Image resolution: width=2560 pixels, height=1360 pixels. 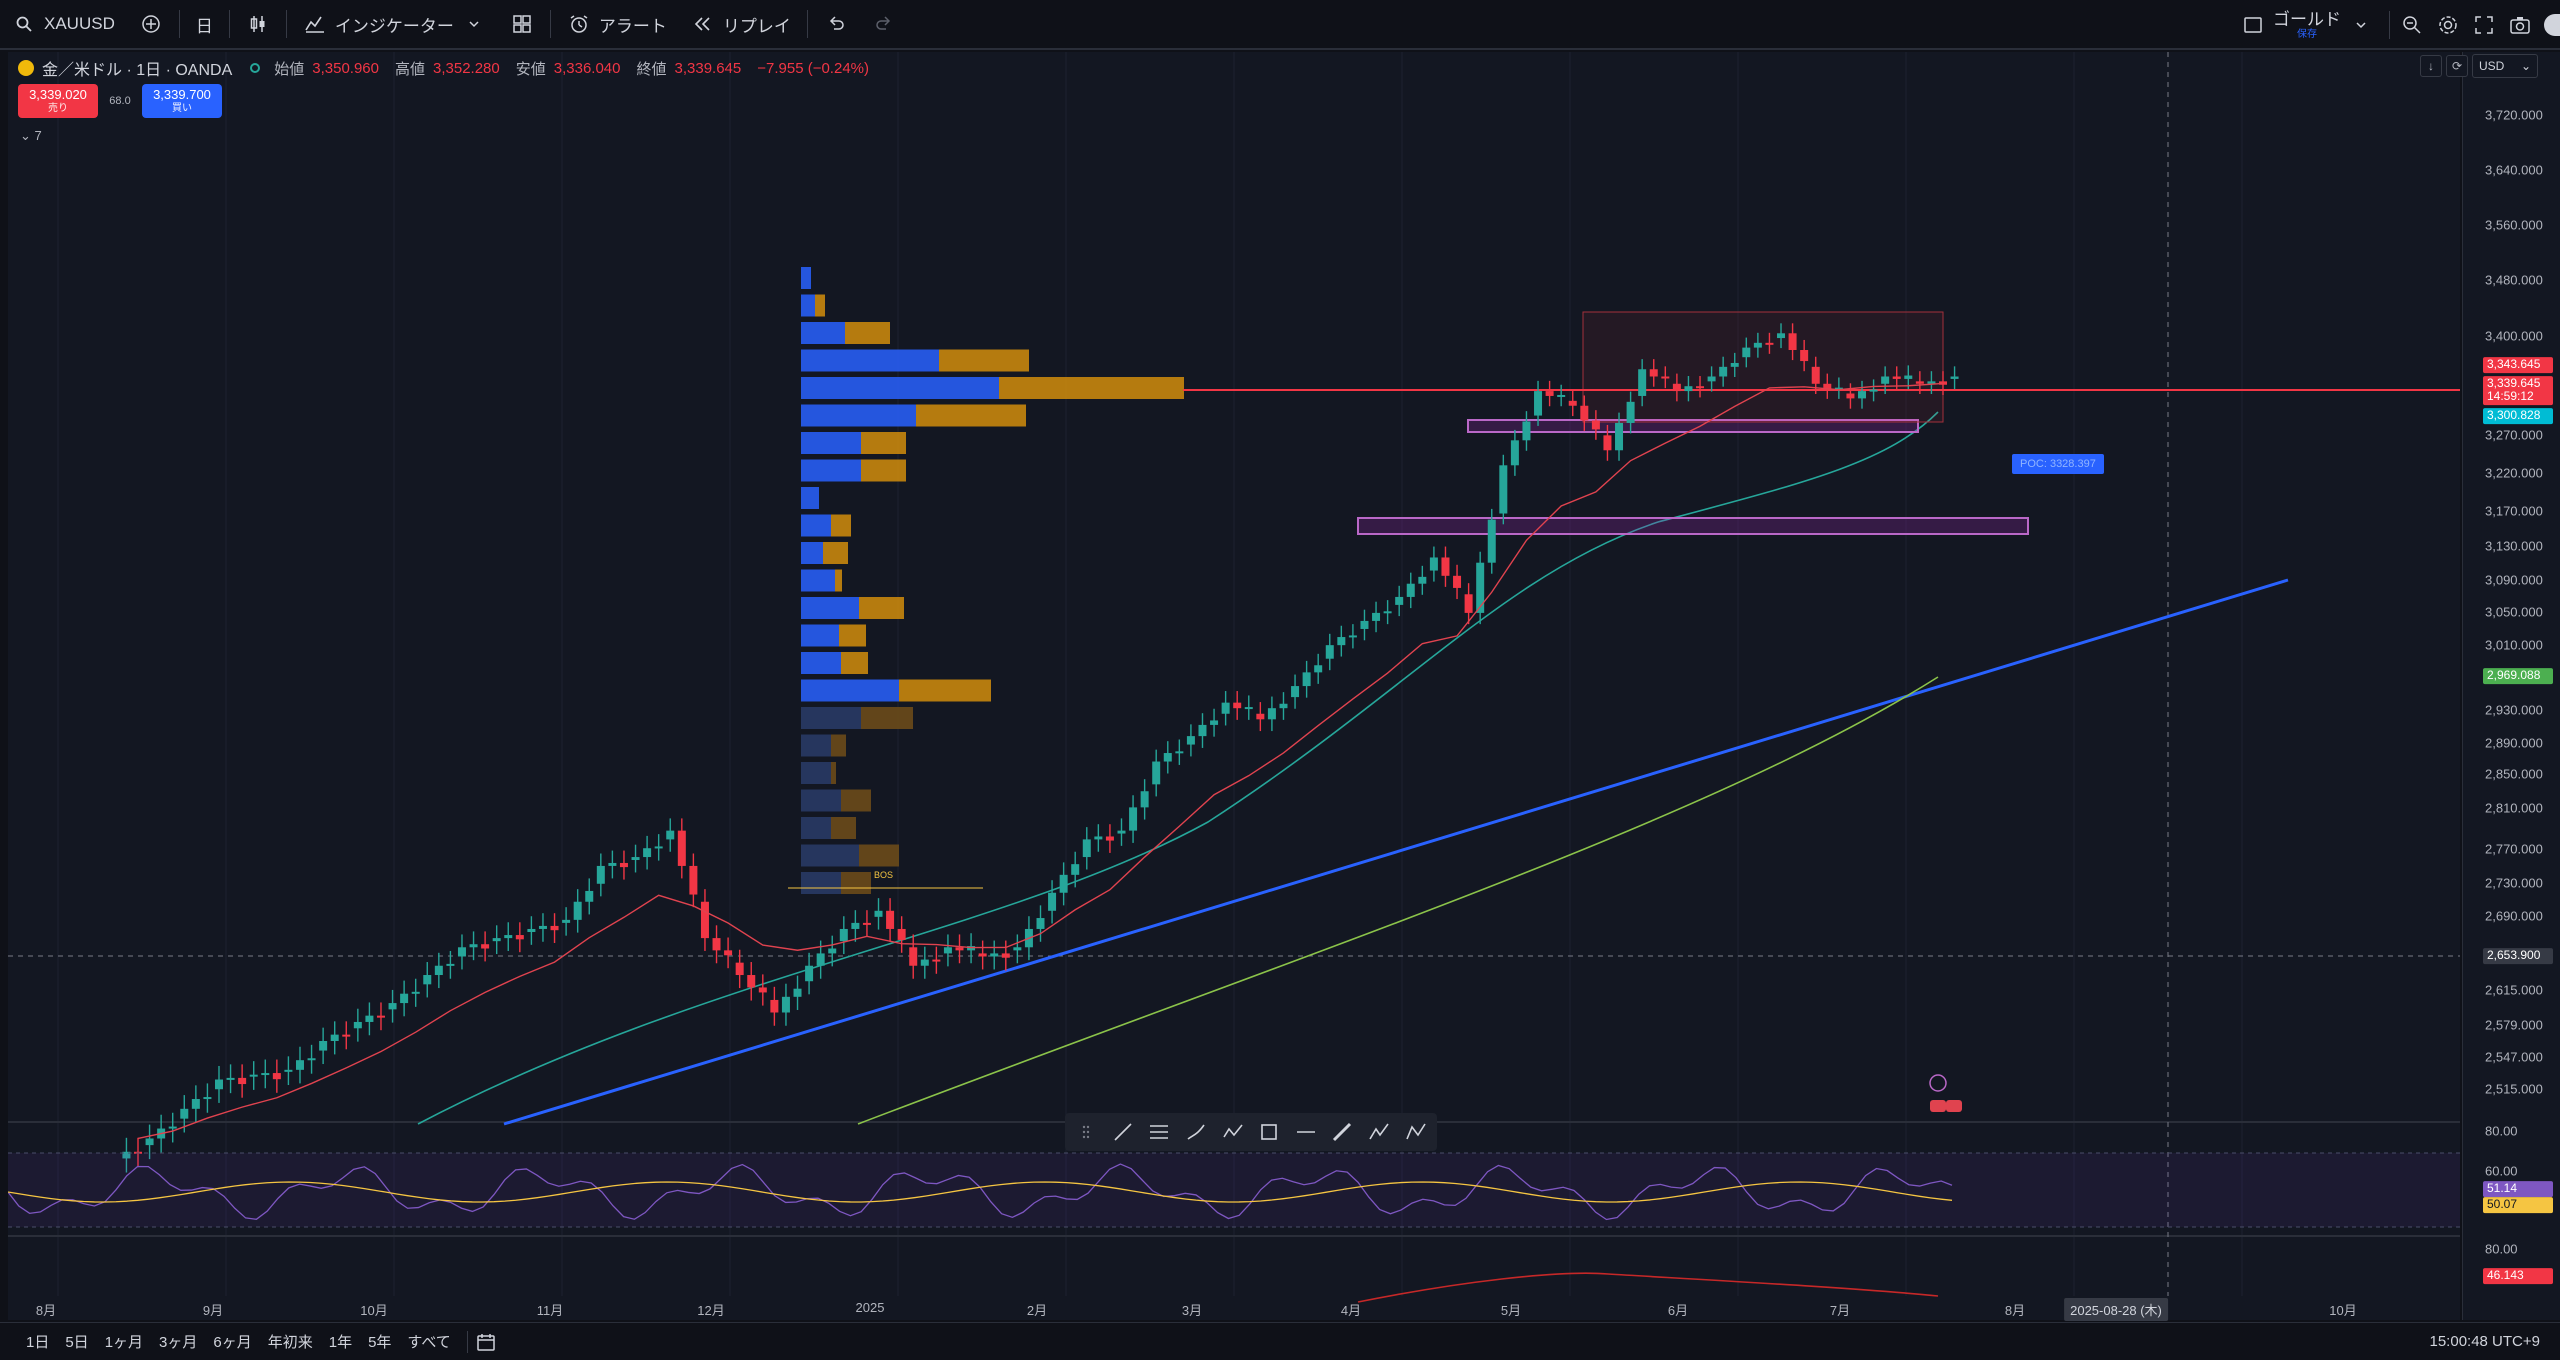 I want to click on price-label: 50.07, so click(x=2518, y=1205).